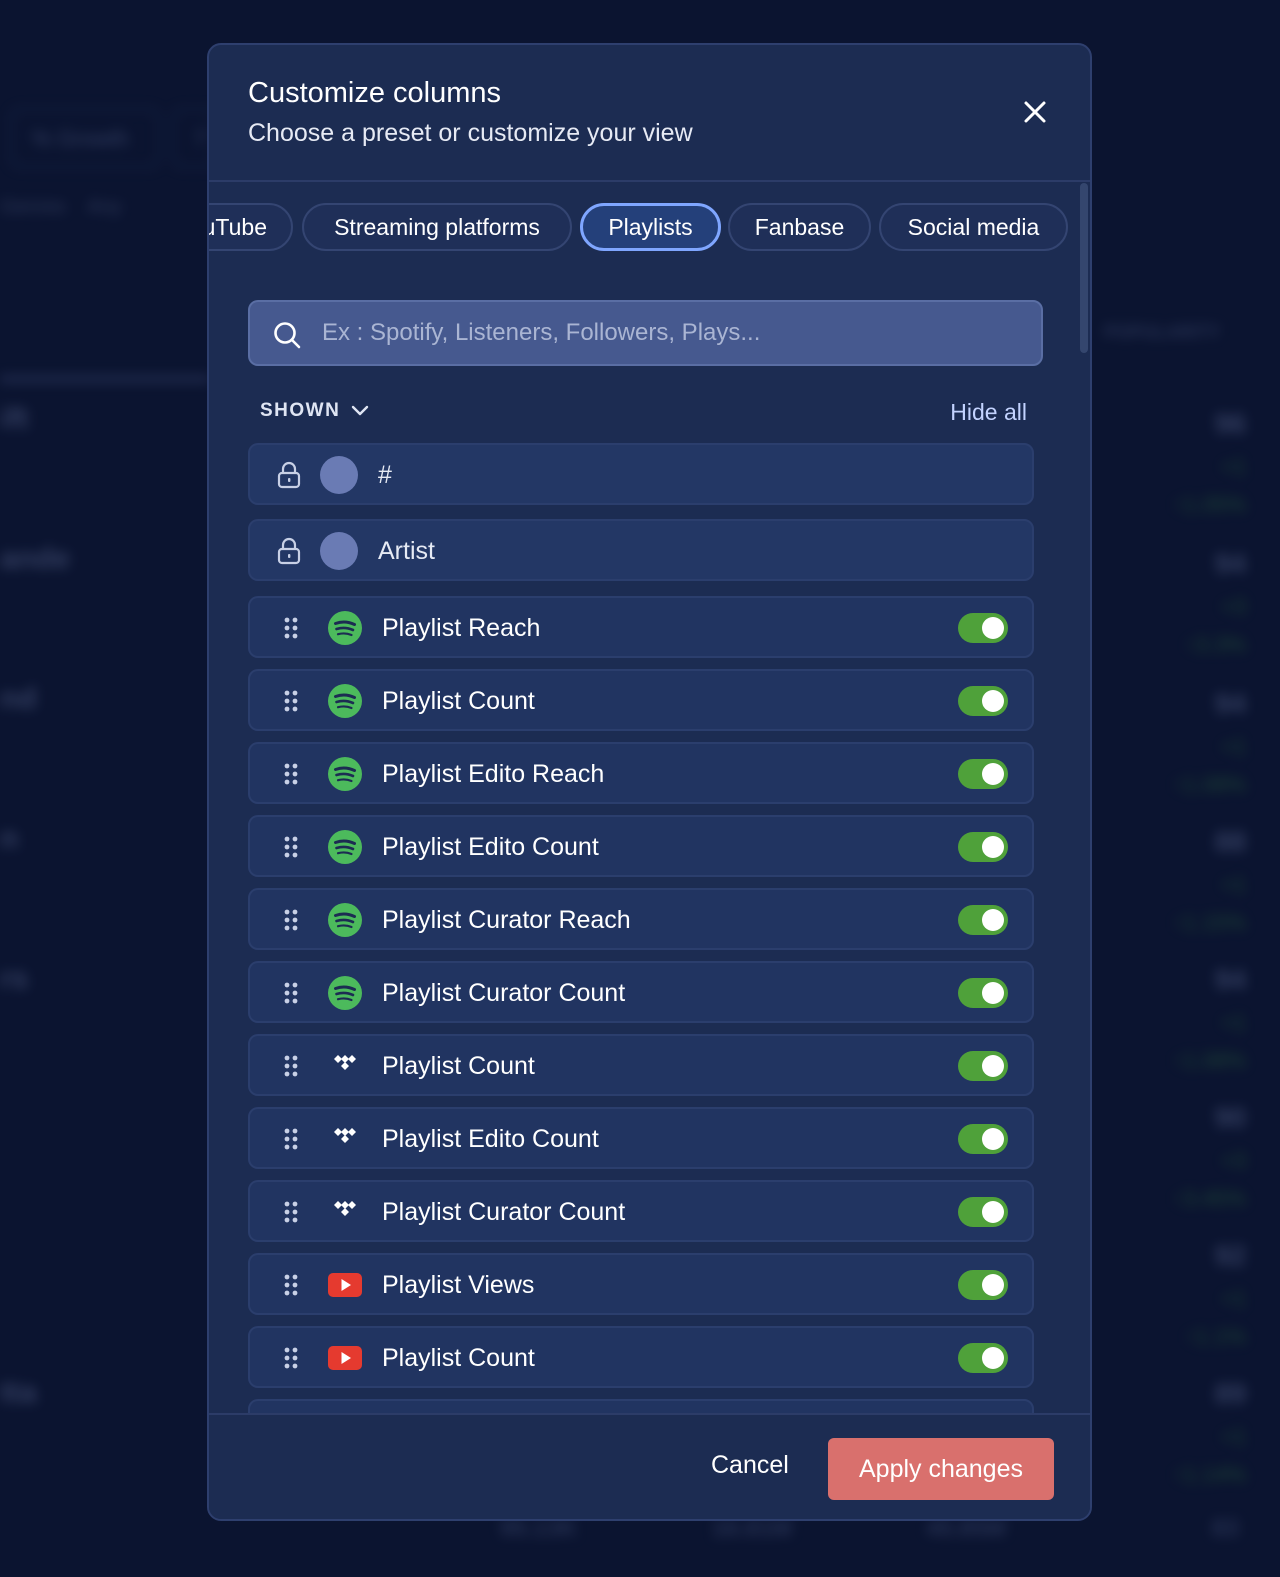 The height and width of the screenshot is (1577, 1280). I want to click on bg-score-pct: ↑1.05%, so click(1209, 504).